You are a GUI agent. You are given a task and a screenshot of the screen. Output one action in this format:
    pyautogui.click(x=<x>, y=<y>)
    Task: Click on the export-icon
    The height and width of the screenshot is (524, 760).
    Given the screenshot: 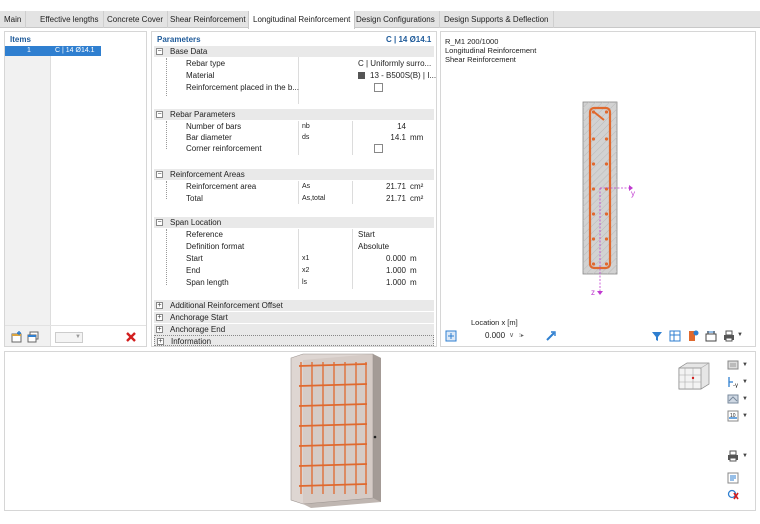 What is the action you would take?
    pyautogui.click(x=733, y=478)
    